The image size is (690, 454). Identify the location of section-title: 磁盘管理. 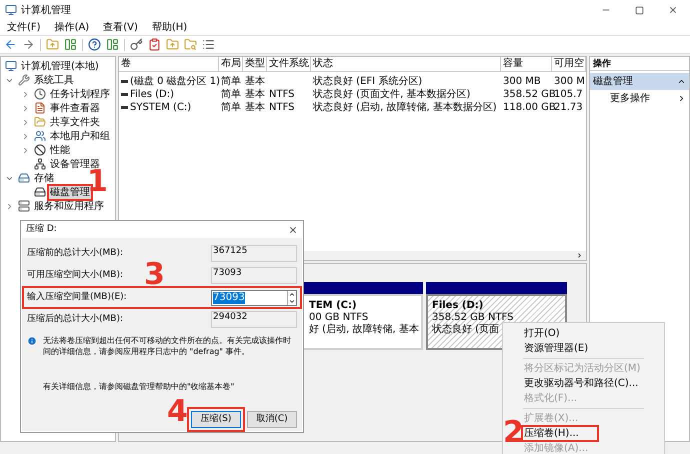
(613, 82).